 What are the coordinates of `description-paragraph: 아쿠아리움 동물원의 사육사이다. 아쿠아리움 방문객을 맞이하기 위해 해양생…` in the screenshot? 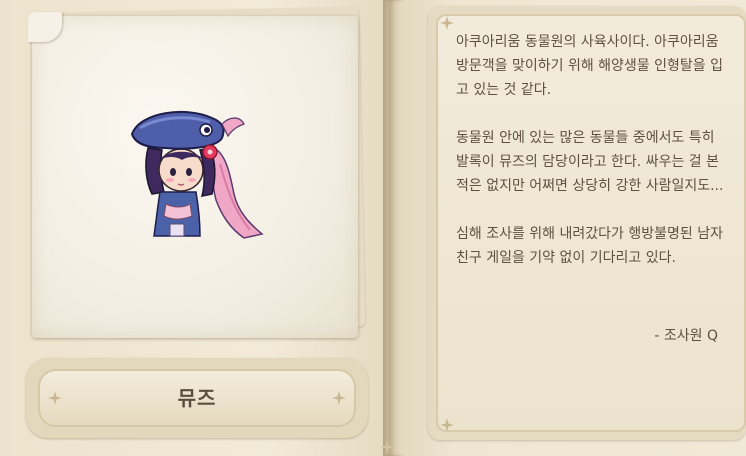 It's located at (589, 66).